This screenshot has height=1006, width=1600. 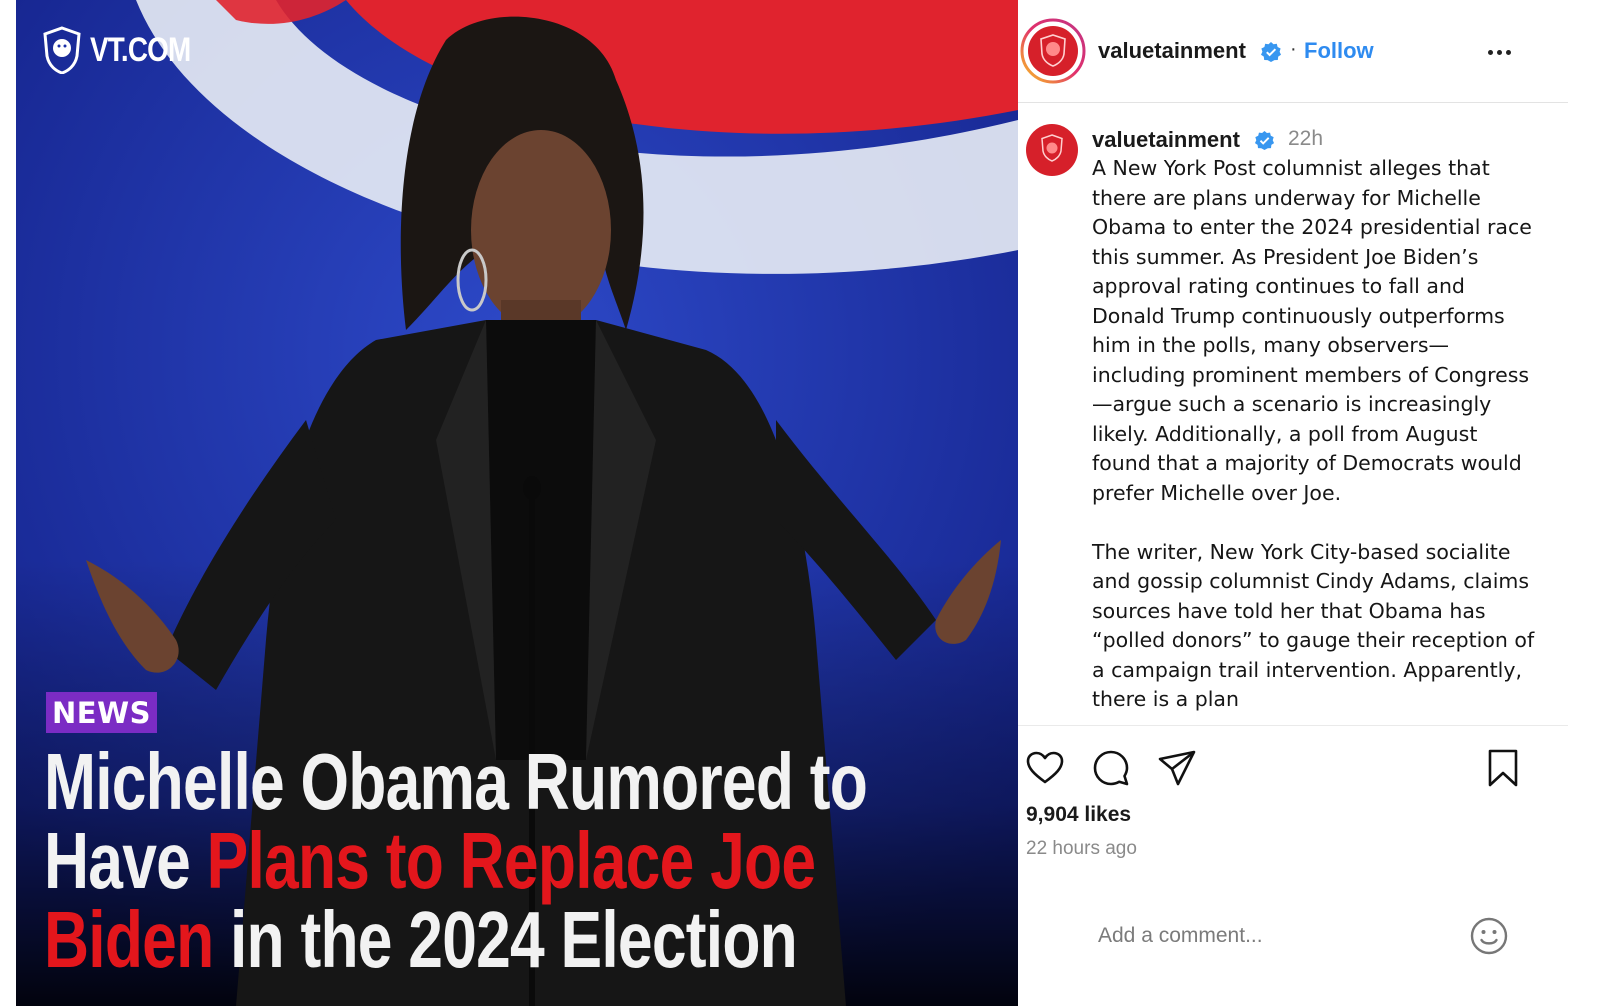 I want to click on headline-white-segment: in the 2024 Election, so click(x=505, y=939).